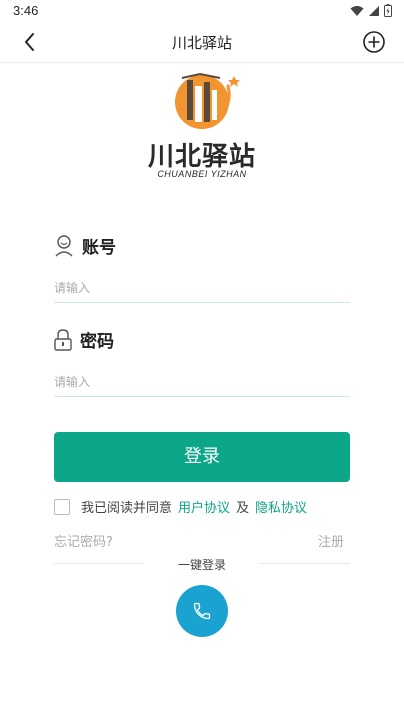 This screenshot has width=404, height=718. I want to click on agreement-row: 我已阅读并同意 用户协议 及 隐私协议, so click(180, 506).